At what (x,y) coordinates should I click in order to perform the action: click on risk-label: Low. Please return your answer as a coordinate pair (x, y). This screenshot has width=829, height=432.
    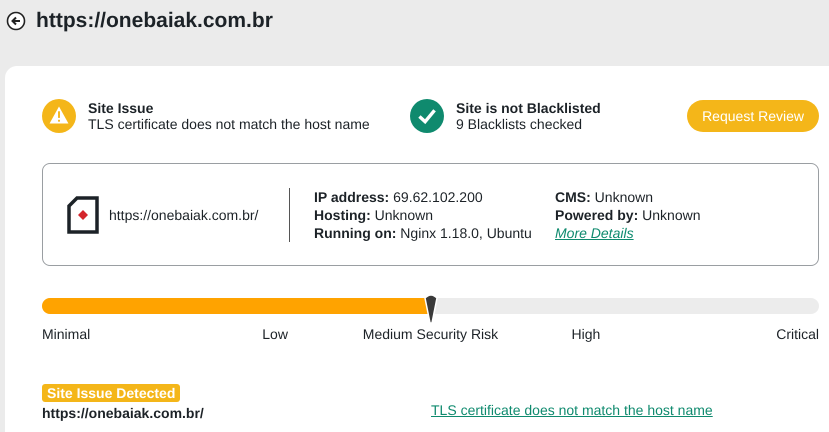
    Looking at the image, I should click on (275, 334).